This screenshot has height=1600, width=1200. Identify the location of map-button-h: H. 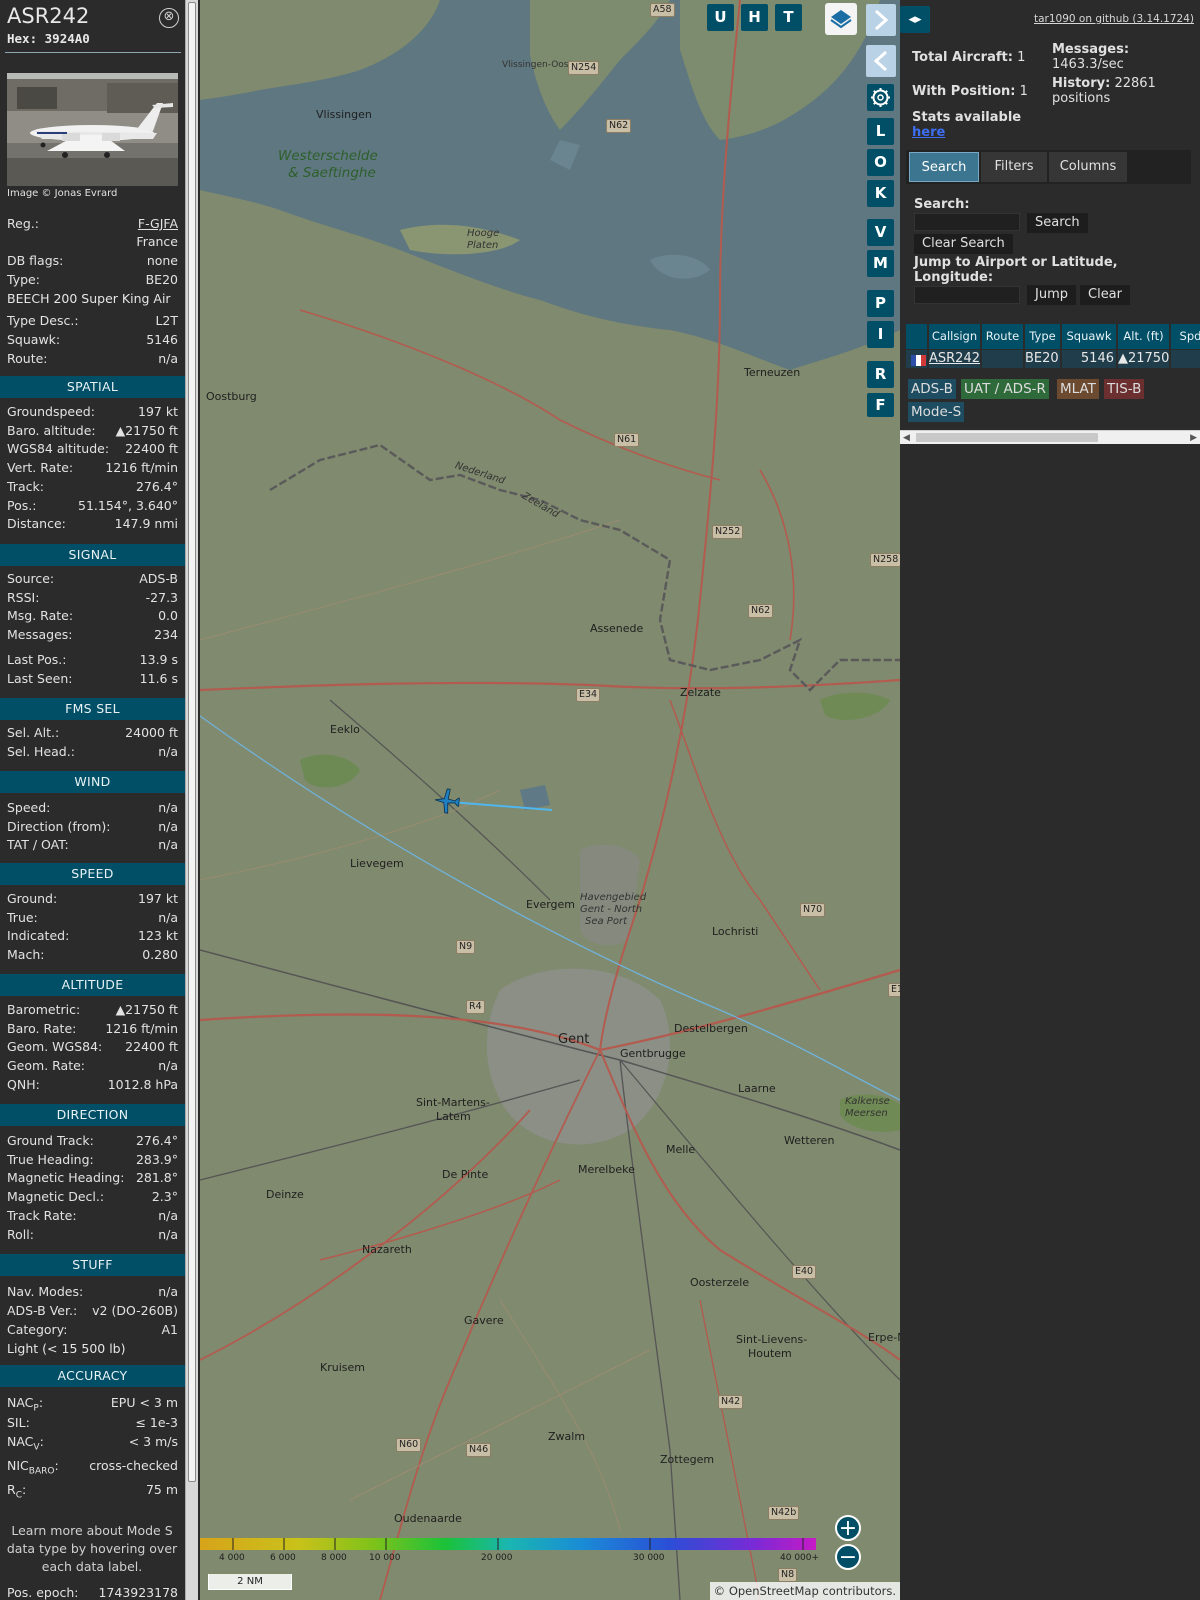
(754, 17).